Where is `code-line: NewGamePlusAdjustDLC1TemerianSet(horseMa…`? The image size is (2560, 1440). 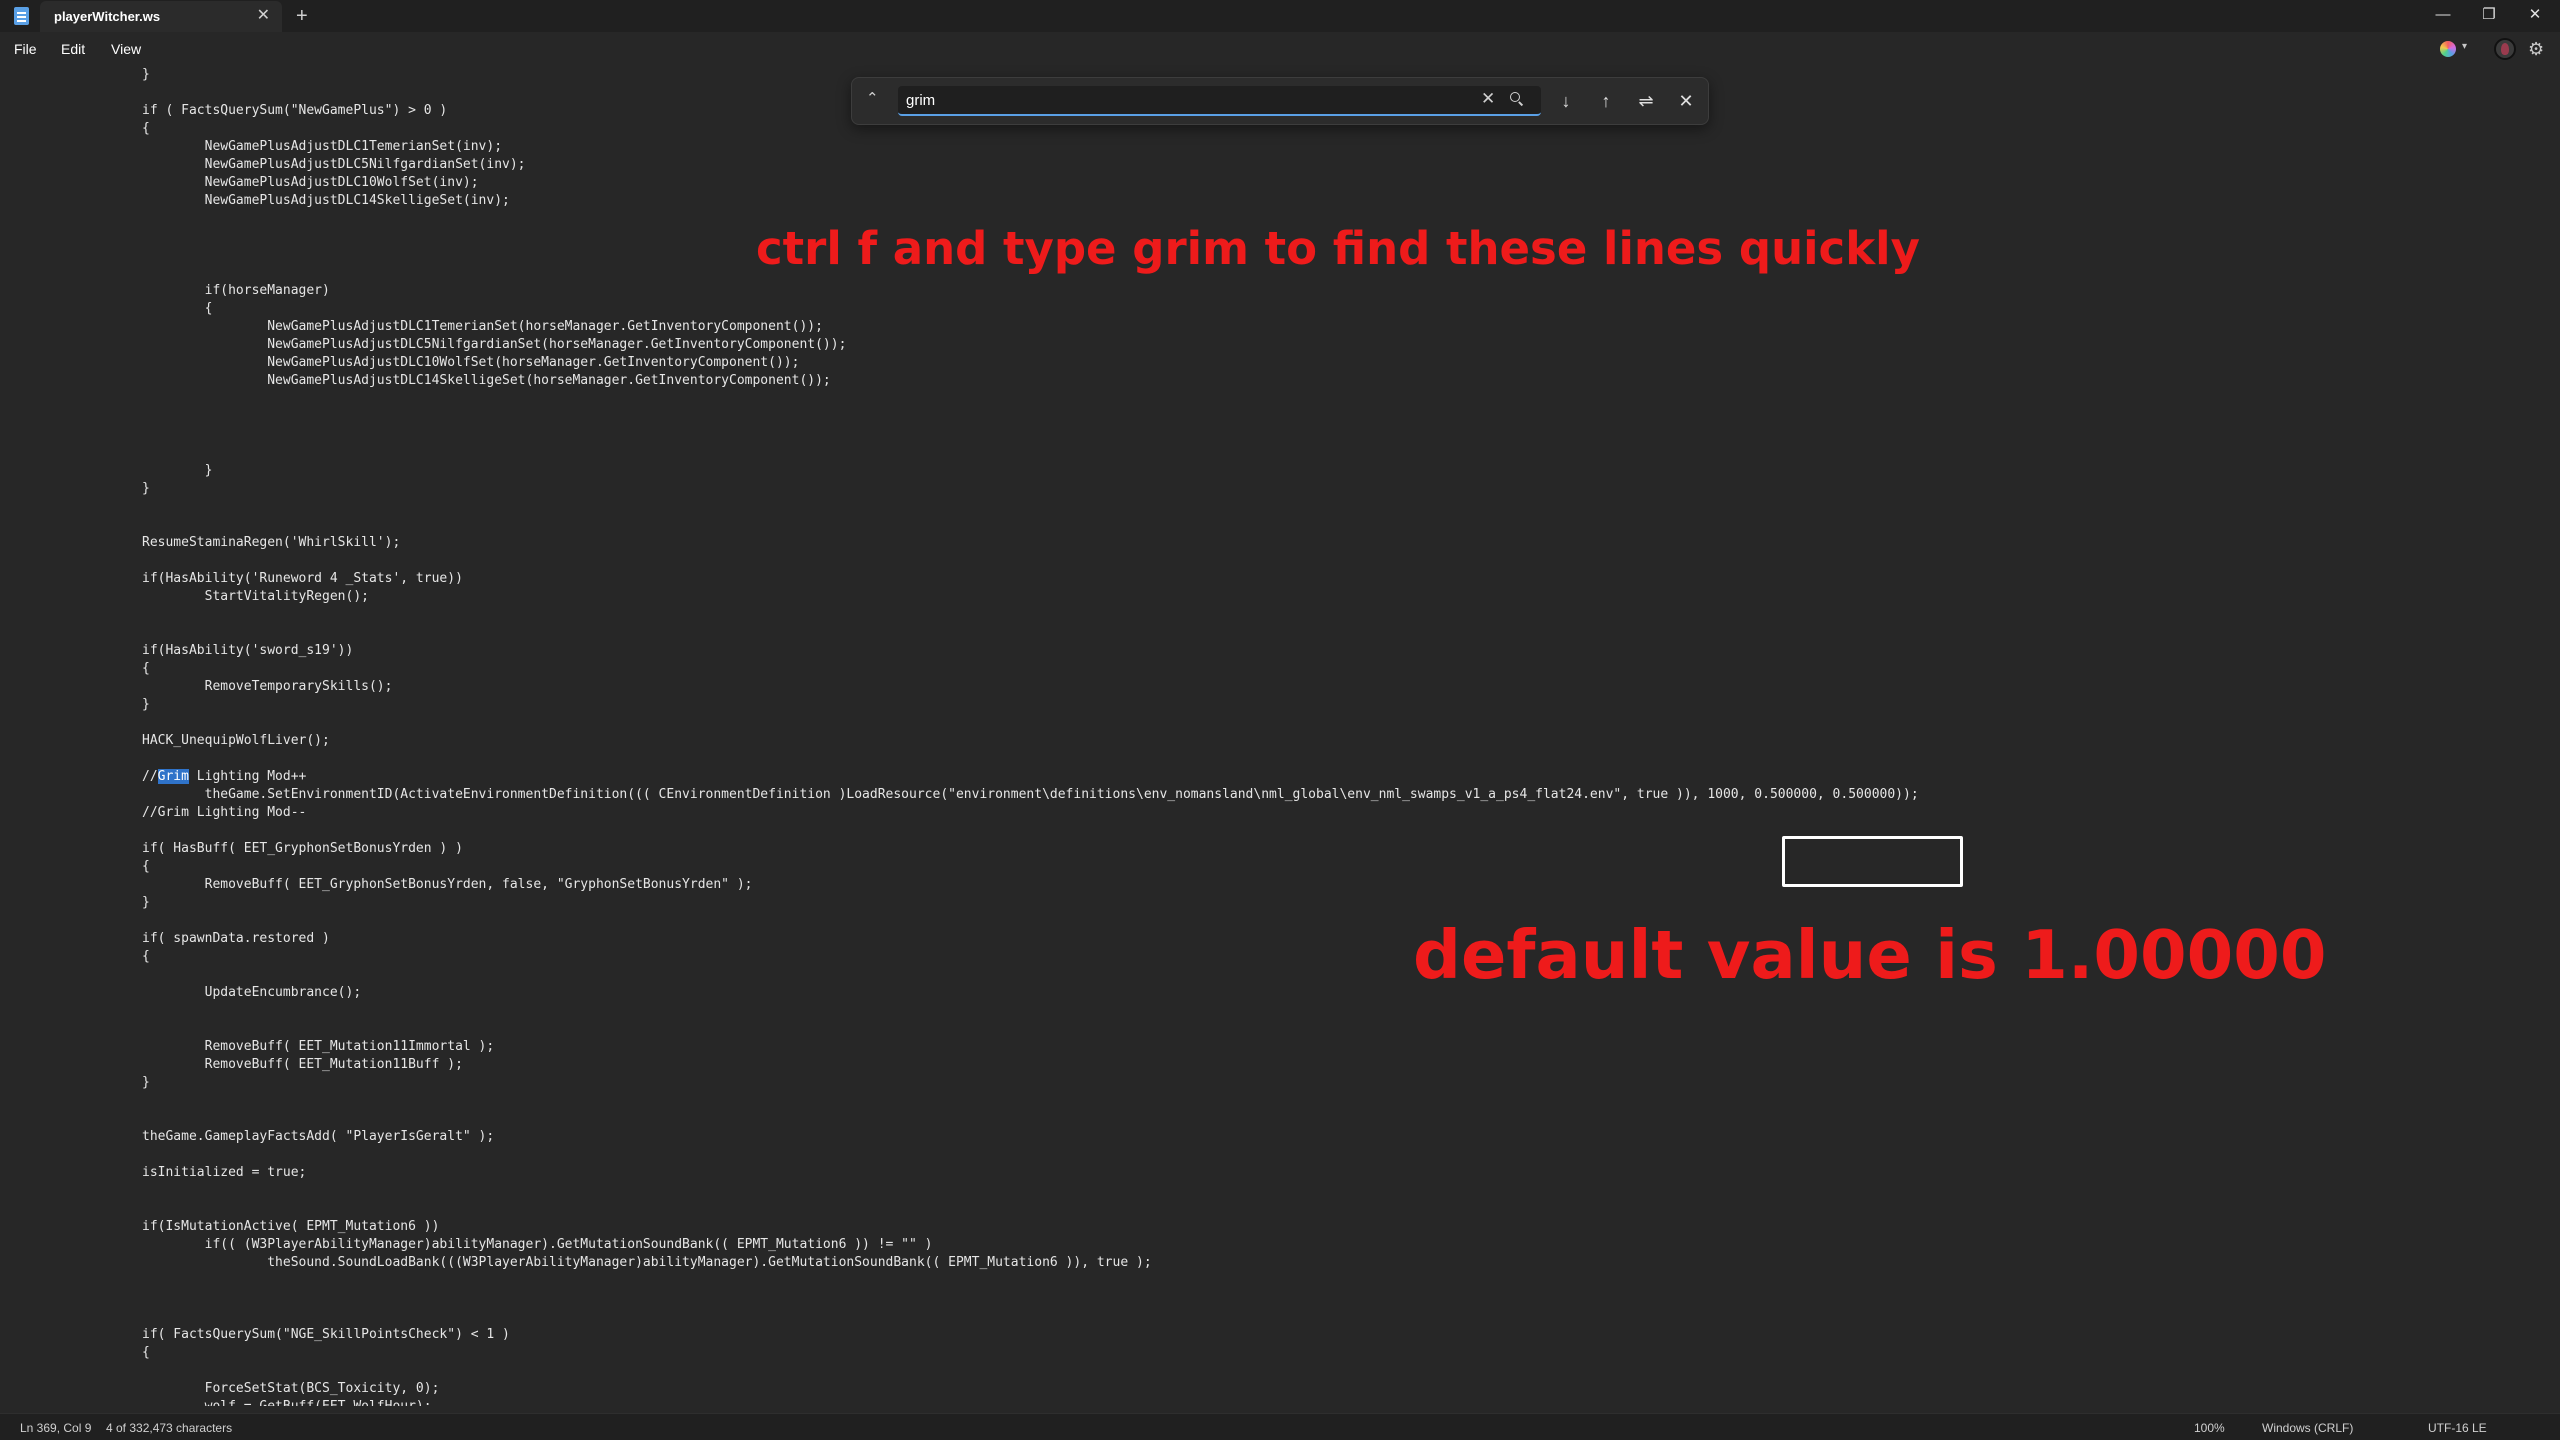
code-line: NewGamePlusAdjustDLC1TemerianSet(horseMa… is located at coordinates (482, 327).